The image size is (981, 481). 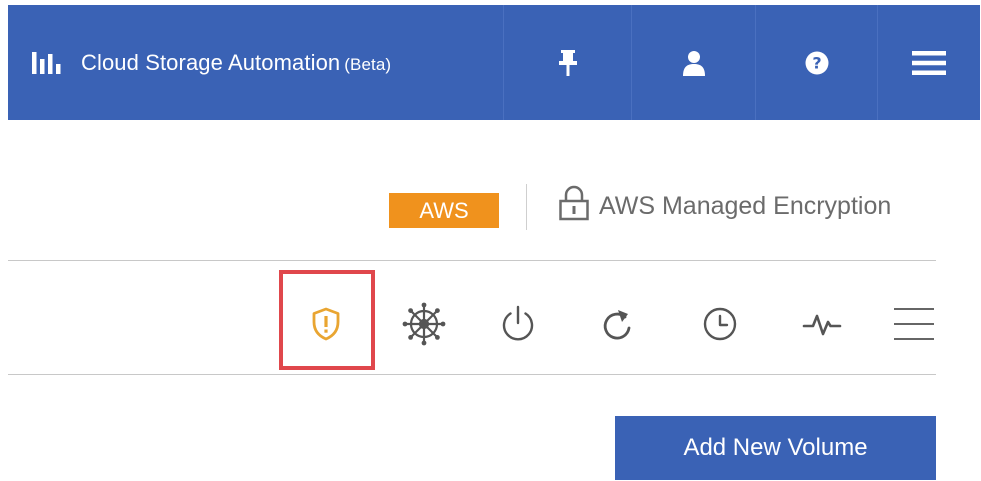 I want to click on help-button: ?, so click(x=816, y=62).